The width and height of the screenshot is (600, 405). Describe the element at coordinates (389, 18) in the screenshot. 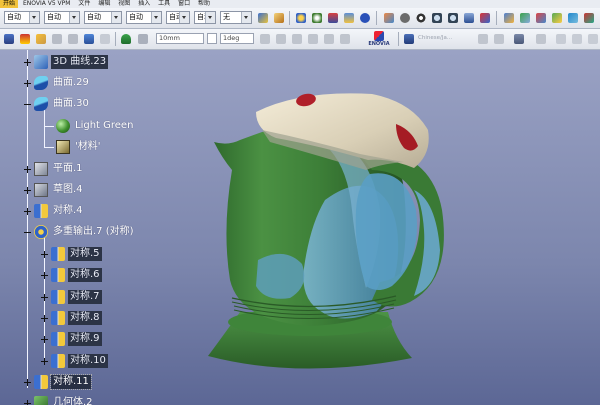

I see `fit-all-icon` at that location.